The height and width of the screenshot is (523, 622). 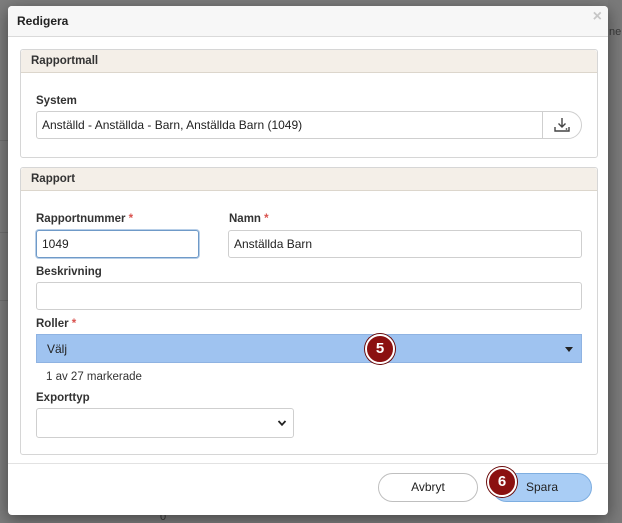 I want to click on download-button, so click(x=561, y=125).